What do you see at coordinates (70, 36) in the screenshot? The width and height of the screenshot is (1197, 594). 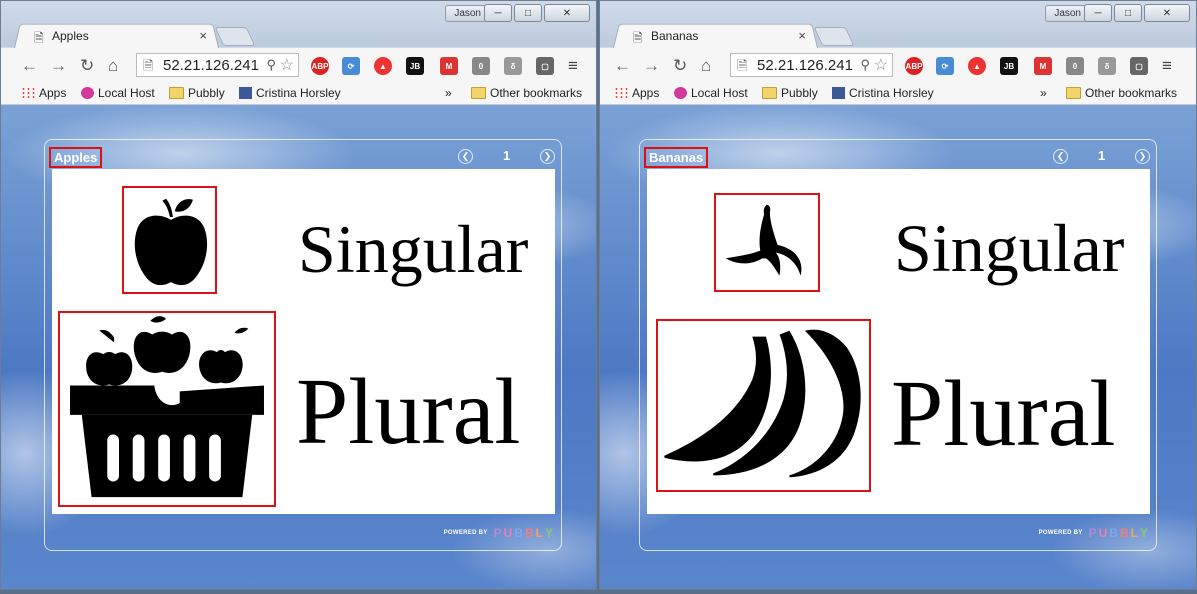 I see `tab-title: Apples` at bounding box center [70, 36].